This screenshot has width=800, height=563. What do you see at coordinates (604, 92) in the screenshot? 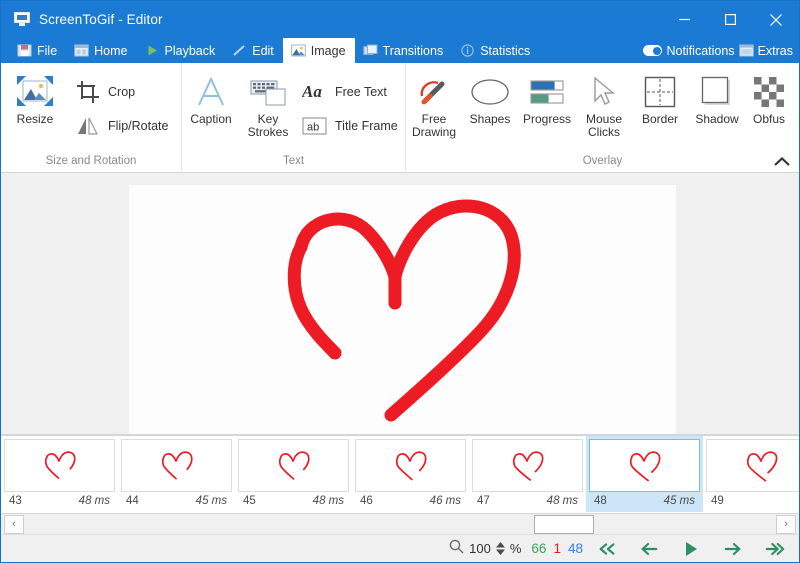
I see `cursor-arrow-icon` at bounding box center [604, 92].